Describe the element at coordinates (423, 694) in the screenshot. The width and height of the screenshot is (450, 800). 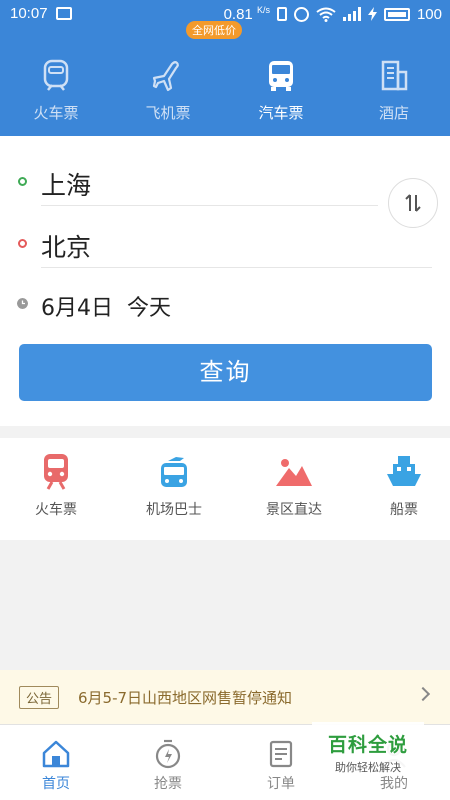
I see `chevron-right-icon` at that location.